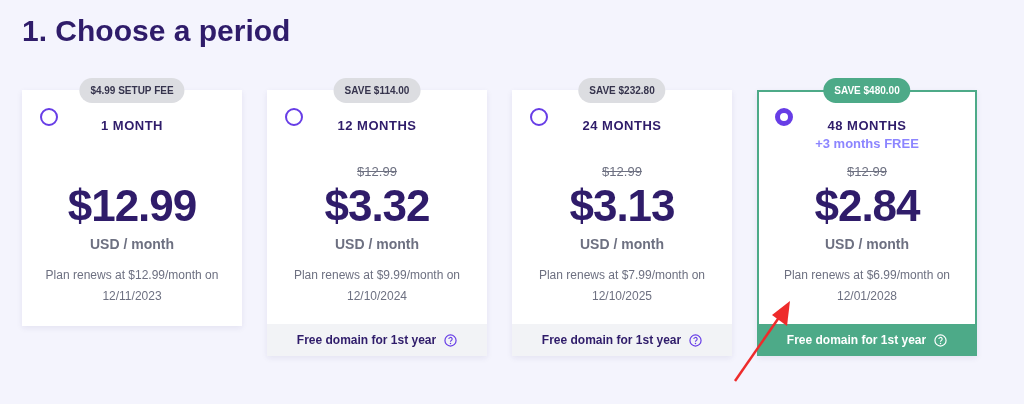 Image resolution: width=1024 pixels, height=404 pixels. What do you see at coordinates (132, 90) in the screenshot?
I see `discount-badge: $4.99 SETUP FEE` at bounding box center [132, 90].